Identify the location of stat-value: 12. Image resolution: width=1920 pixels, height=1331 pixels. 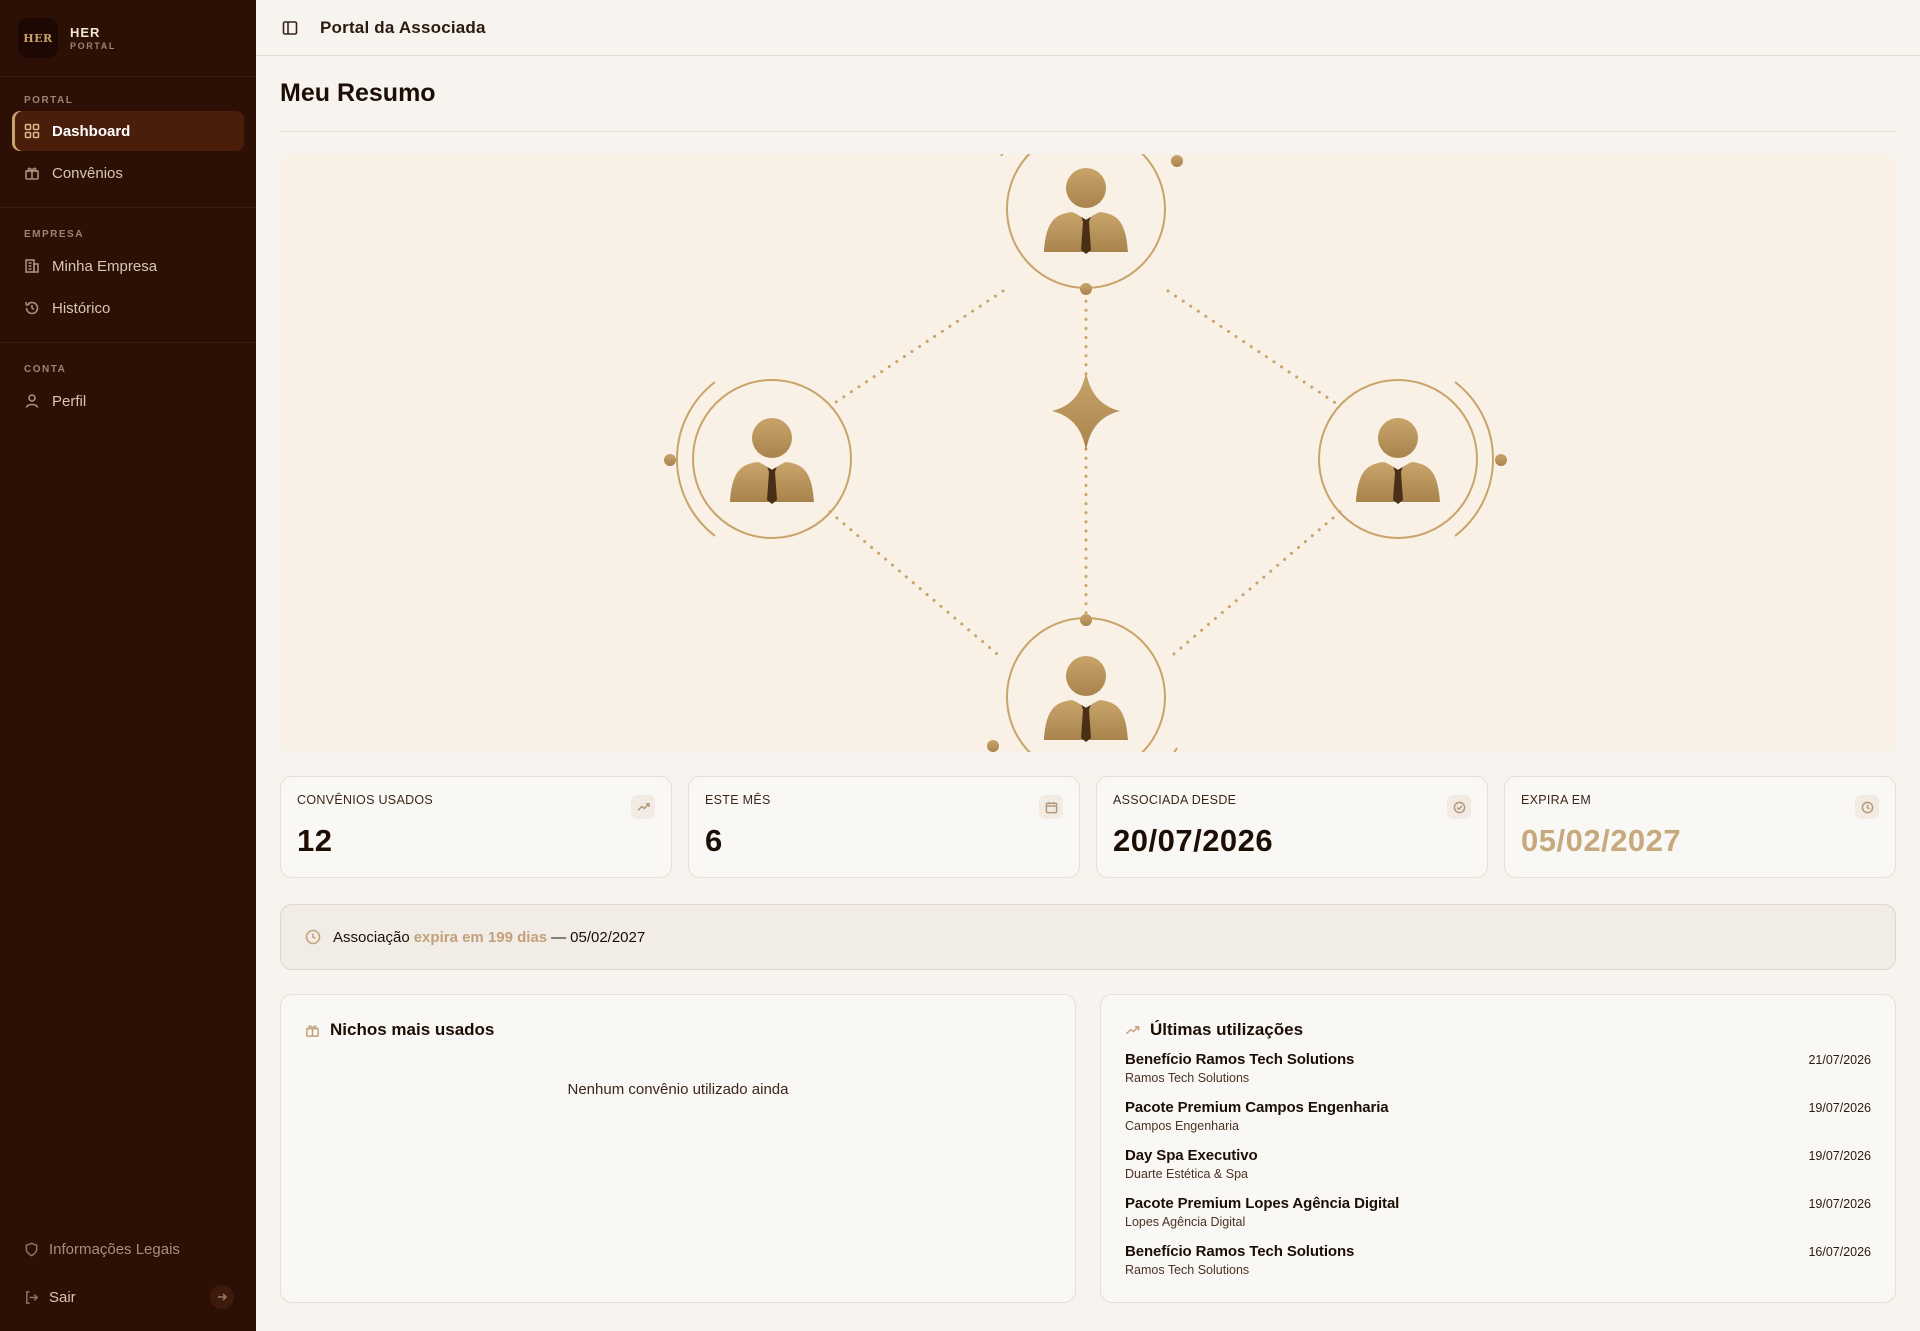
(315, 840).